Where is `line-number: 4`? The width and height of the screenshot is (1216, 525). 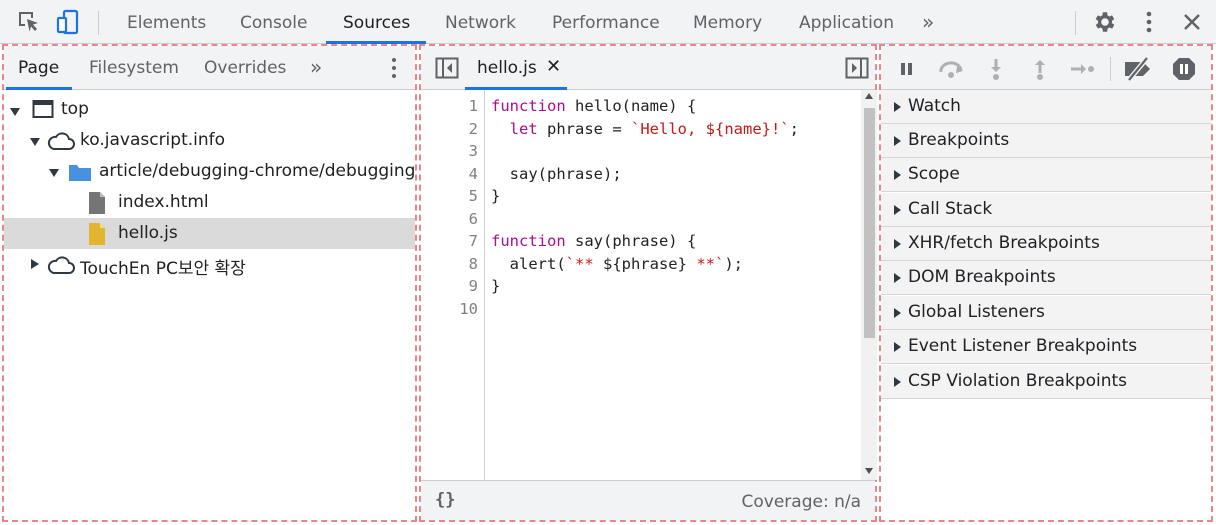
line-number: 4 is located at coordinates (473, 174).